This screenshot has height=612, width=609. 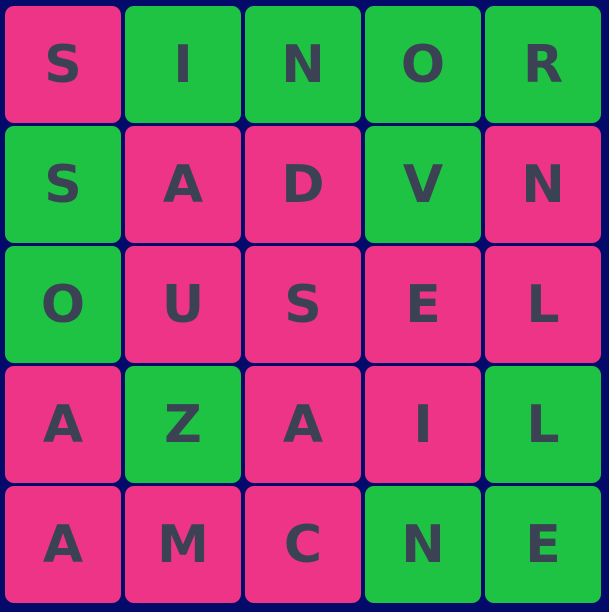 I want to click on letter-tile: U, so click(x=183, y=304).